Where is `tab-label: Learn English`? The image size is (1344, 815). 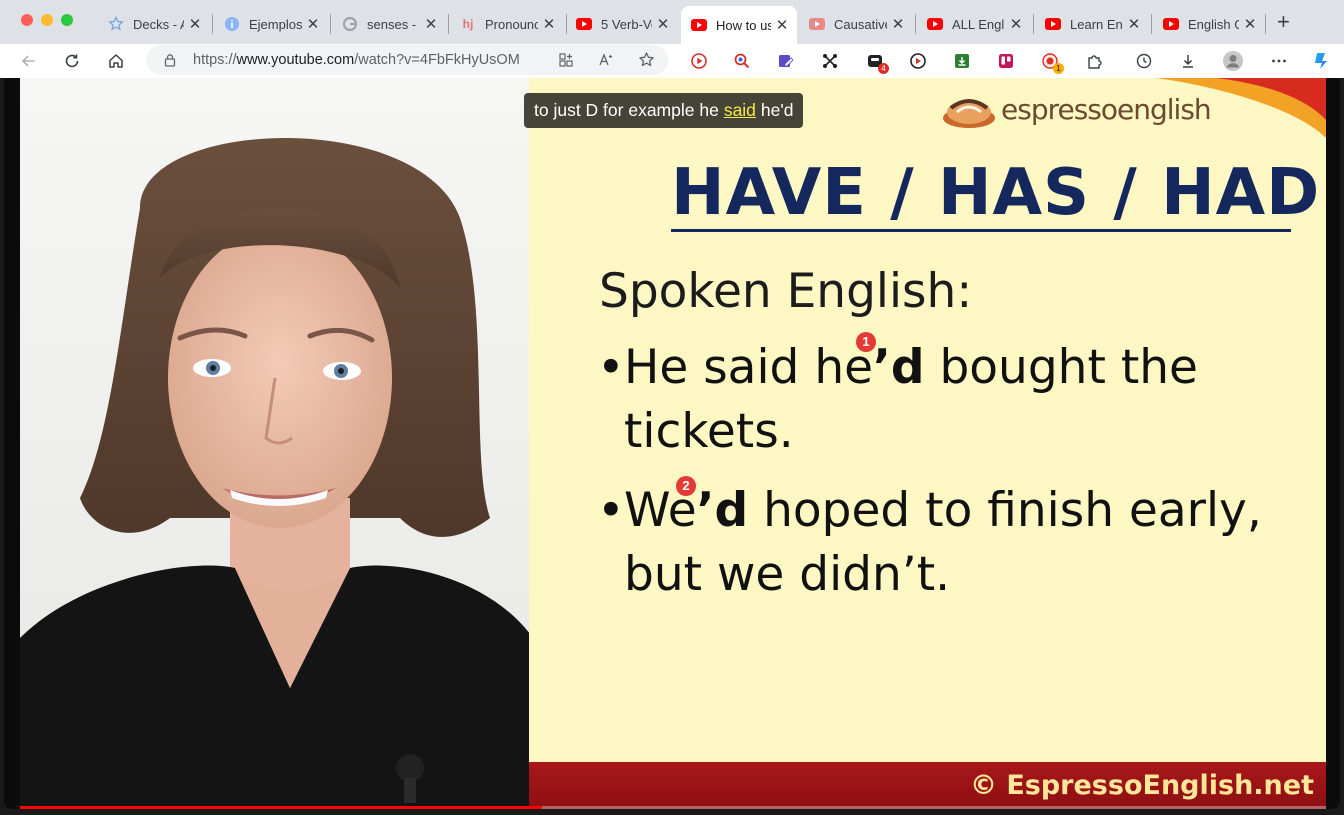 tab-label: Learn English is located at coordinates (1096, 24).